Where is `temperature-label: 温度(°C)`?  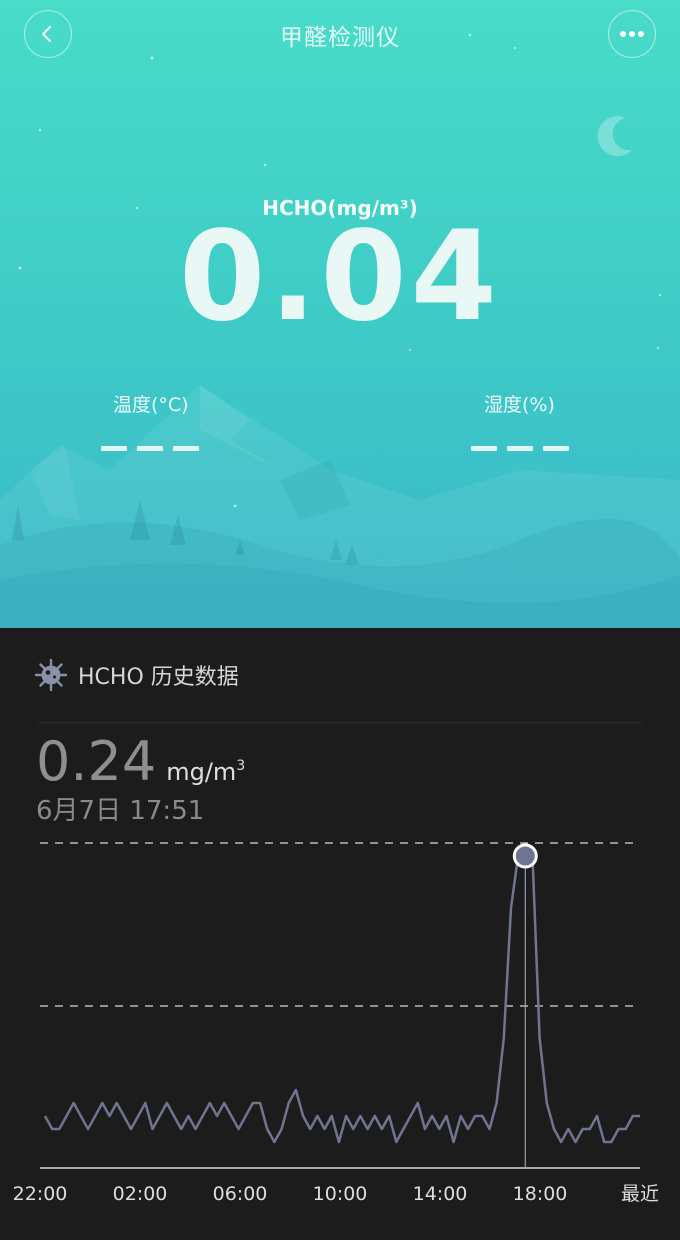
temperature-label: 温度(°C) is located at coordinates (151, 405).